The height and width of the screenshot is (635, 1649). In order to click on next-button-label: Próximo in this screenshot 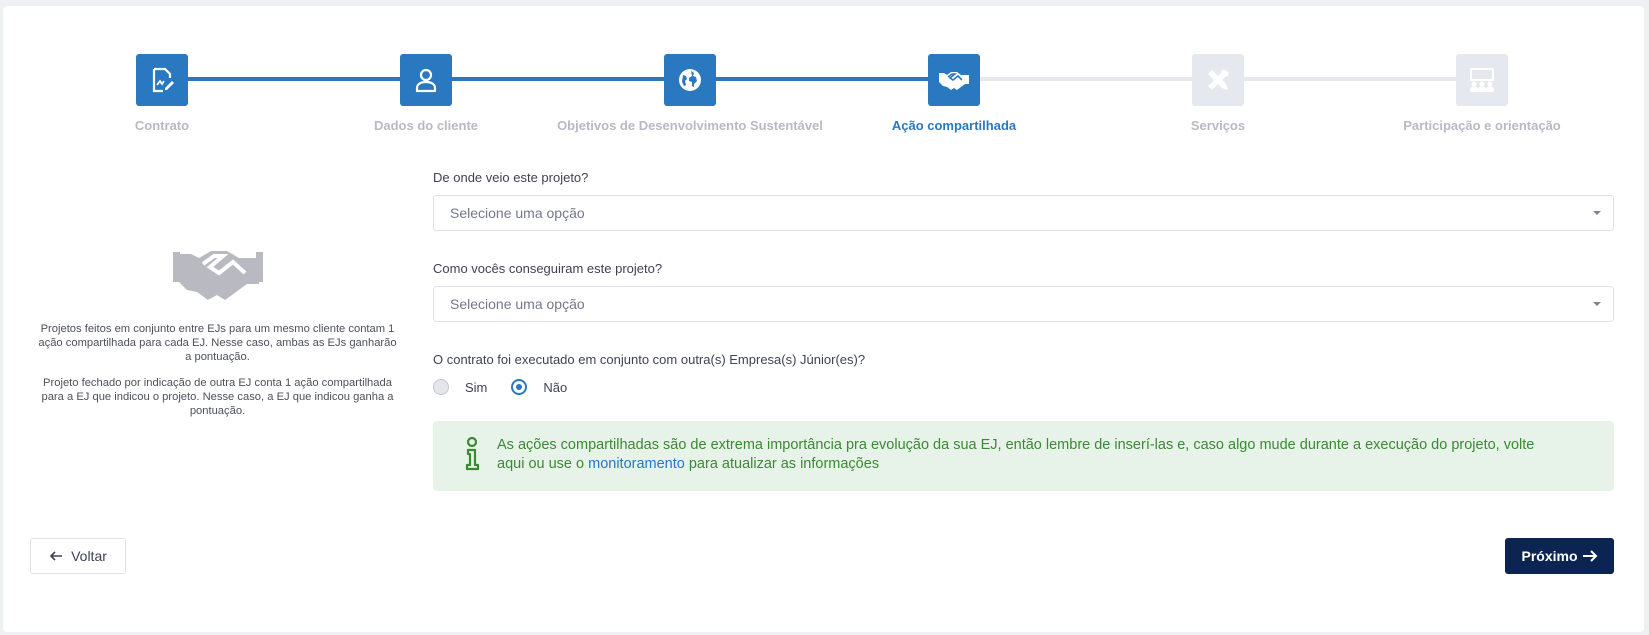, I will do `click(1549, 556)`.